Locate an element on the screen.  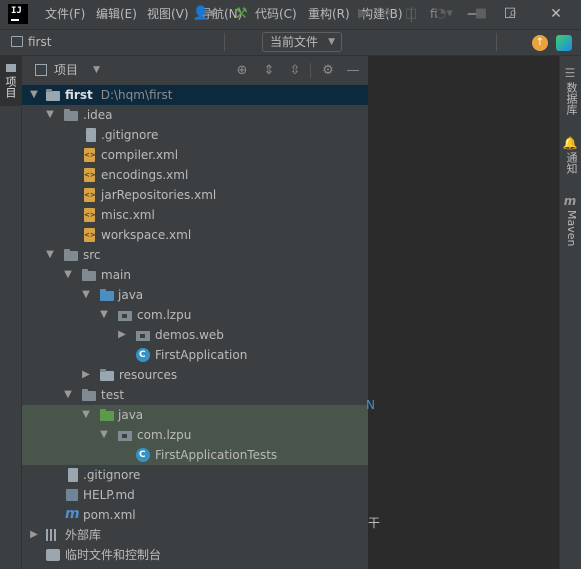
module-folder-icon is located at coordinates (53, 95).